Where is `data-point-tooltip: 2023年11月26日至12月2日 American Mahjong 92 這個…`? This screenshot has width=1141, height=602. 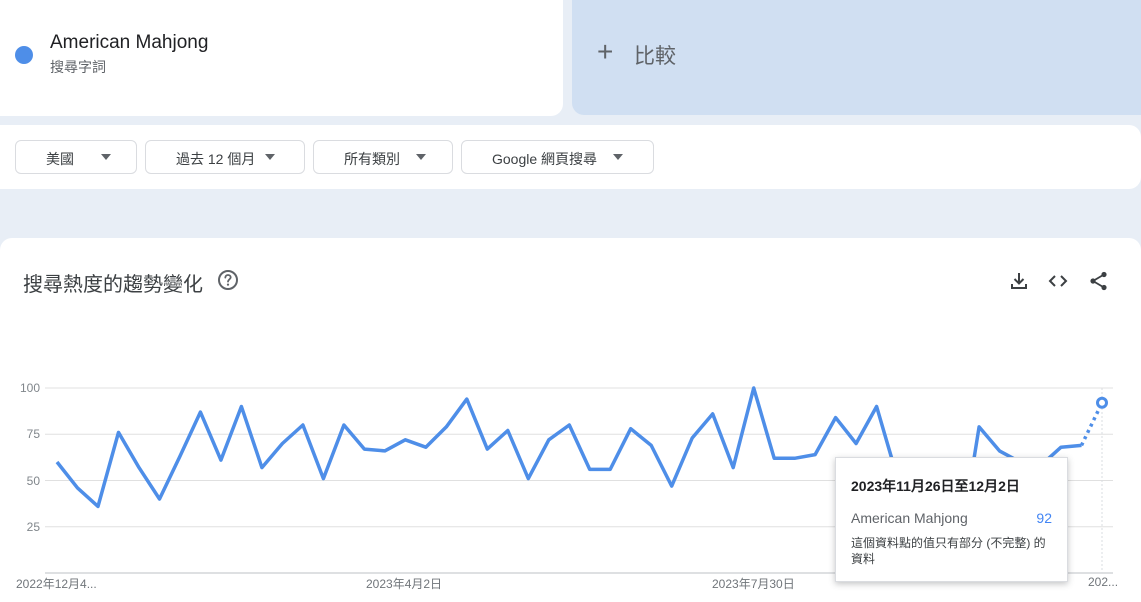 data-point-tooltip: 2023年11月26日至12月2日 American Mahjong 92 這個… is located at coordinates (951, 519).